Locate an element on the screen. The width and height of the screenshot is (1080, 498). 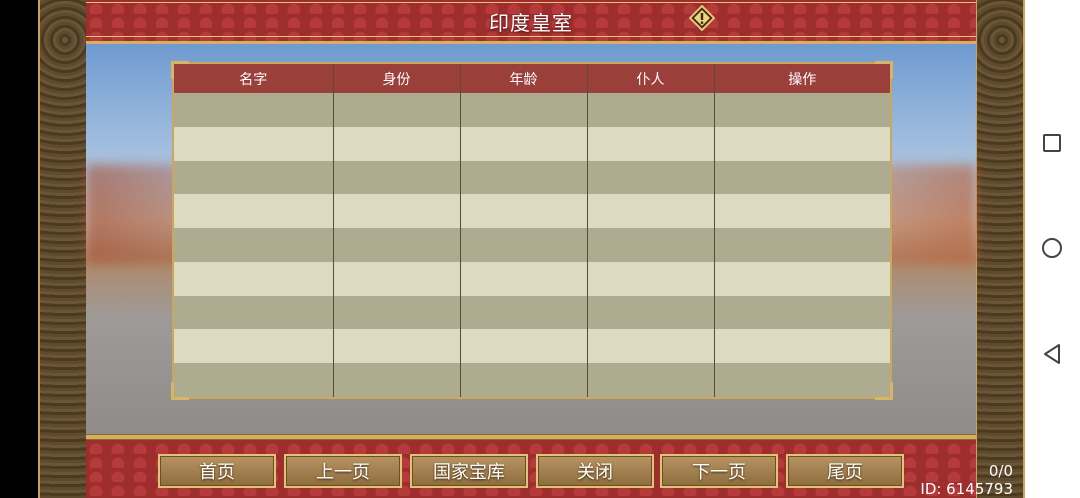
prev-page-button: 上一页 is located at coordinates (343, 471).